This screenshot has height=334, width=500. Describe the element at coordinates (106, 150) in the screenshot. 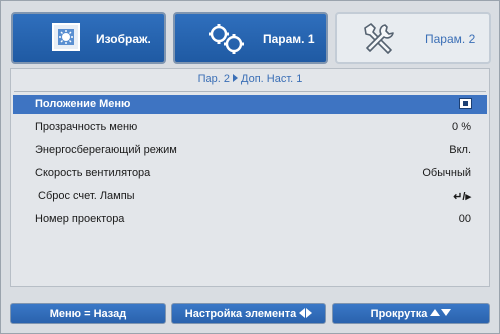

I see `menu-item-label: Энергосберегающий режим` at that location.